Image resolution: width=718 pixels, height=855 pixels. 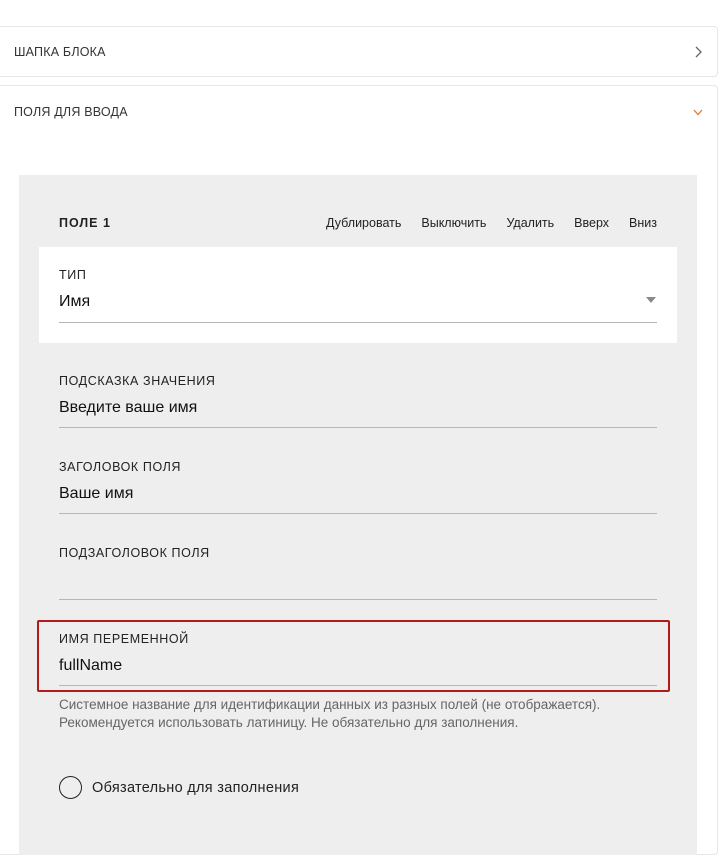 I want to click on type-label: ТИП, so click(x=73, y=275).